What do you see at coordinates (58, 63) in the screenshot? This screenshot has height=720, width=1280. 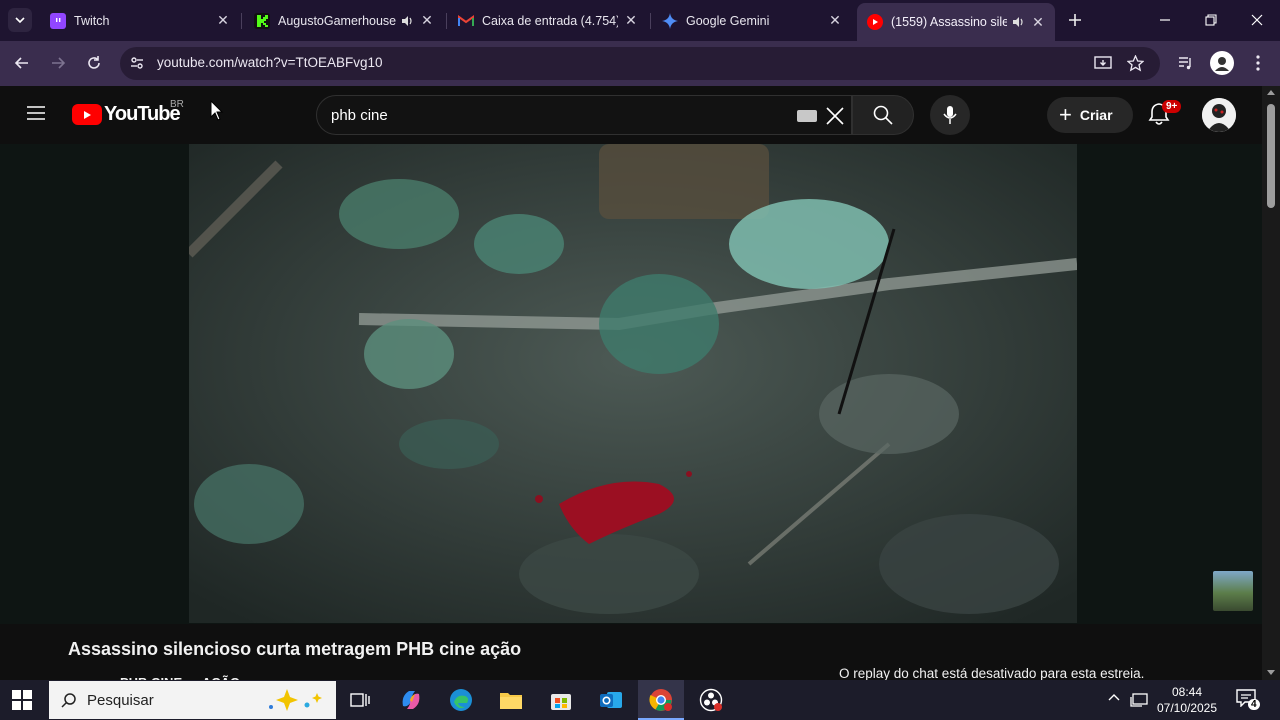 I see `forward-button` at bounding box center [58, 63].